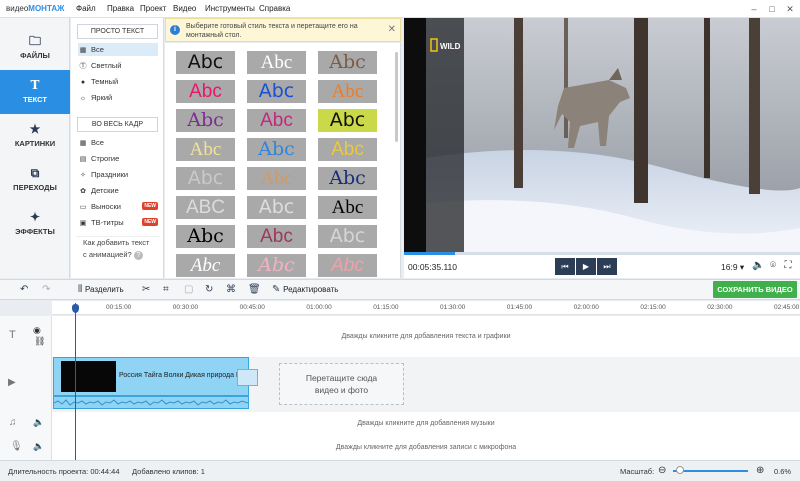  What do you see at coordinates (565, 266) in the screenshot?
I see `previous-frame-button: ⏮` at bounding box center [565, 266].